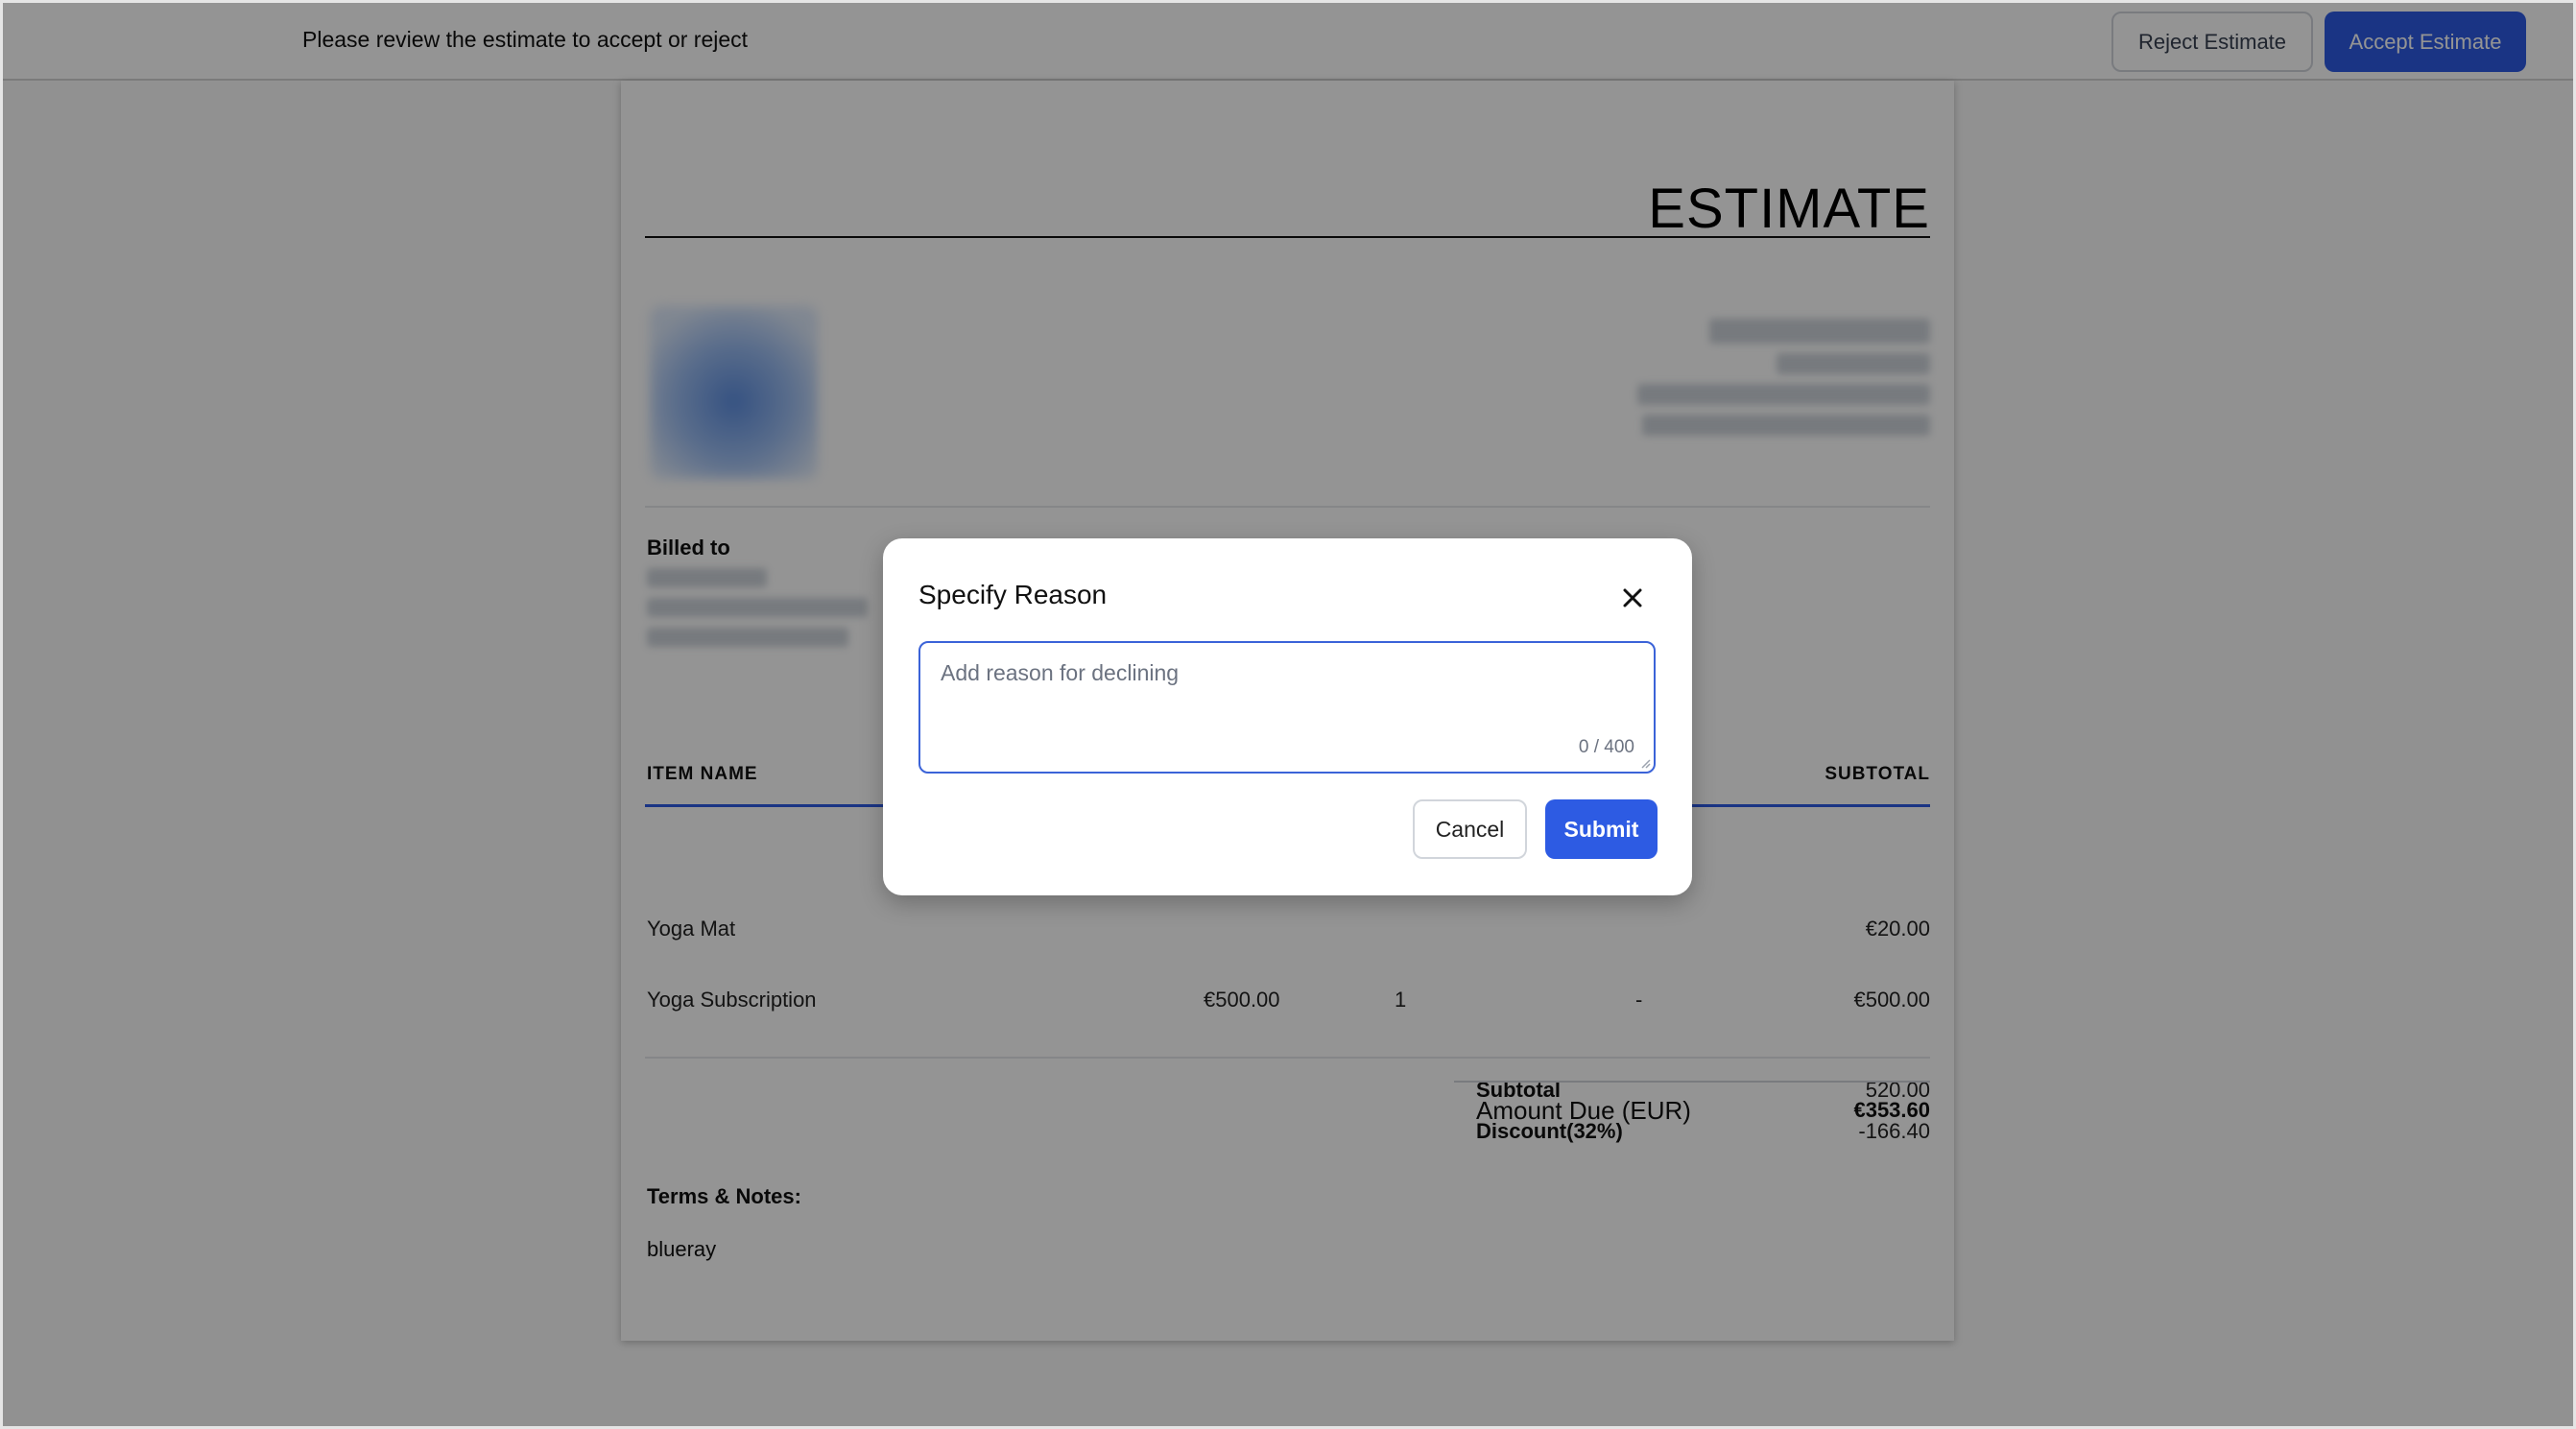  Describe the element at coordinates (1606, 747) in the screenshot. I see `character-counter: 0 / 400` at that location.